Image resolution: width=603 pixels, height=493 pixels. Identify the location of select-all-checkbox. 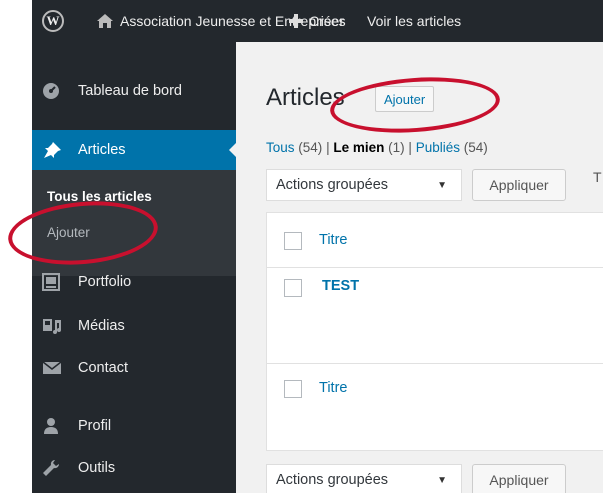
(293, 241).